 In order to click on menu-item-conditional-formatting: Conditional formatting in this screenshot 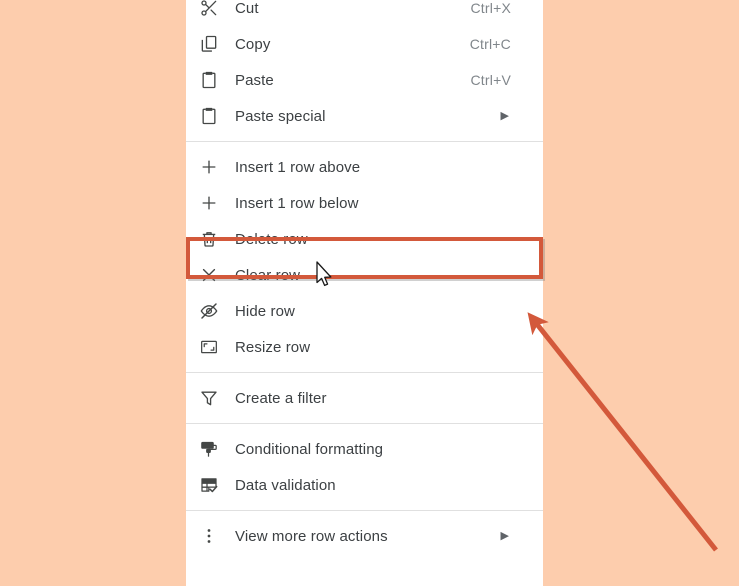, I will do `click(364, 449)`.